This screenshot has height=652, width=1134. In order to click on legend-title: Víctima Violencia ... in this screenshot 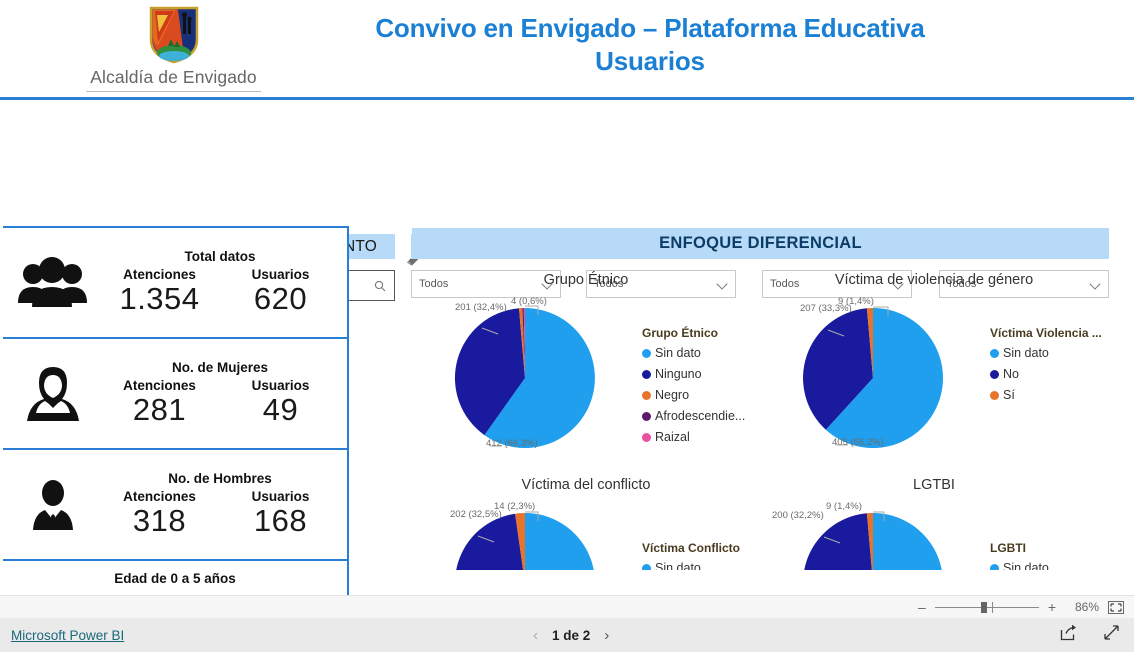, I will do `click(1046, 333)`.